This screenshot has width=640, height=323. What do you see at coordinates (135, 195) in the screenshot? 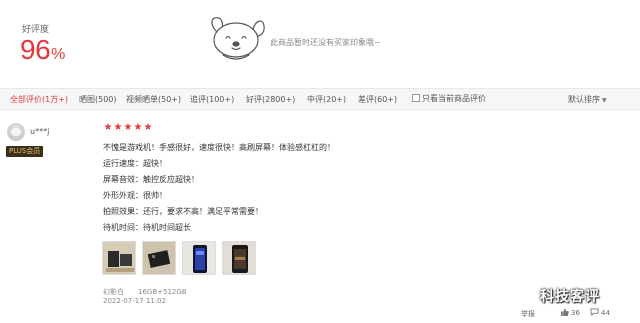
I see `review-line-appearance: 外形外观：很帅！` at bounding box center [135, 195].